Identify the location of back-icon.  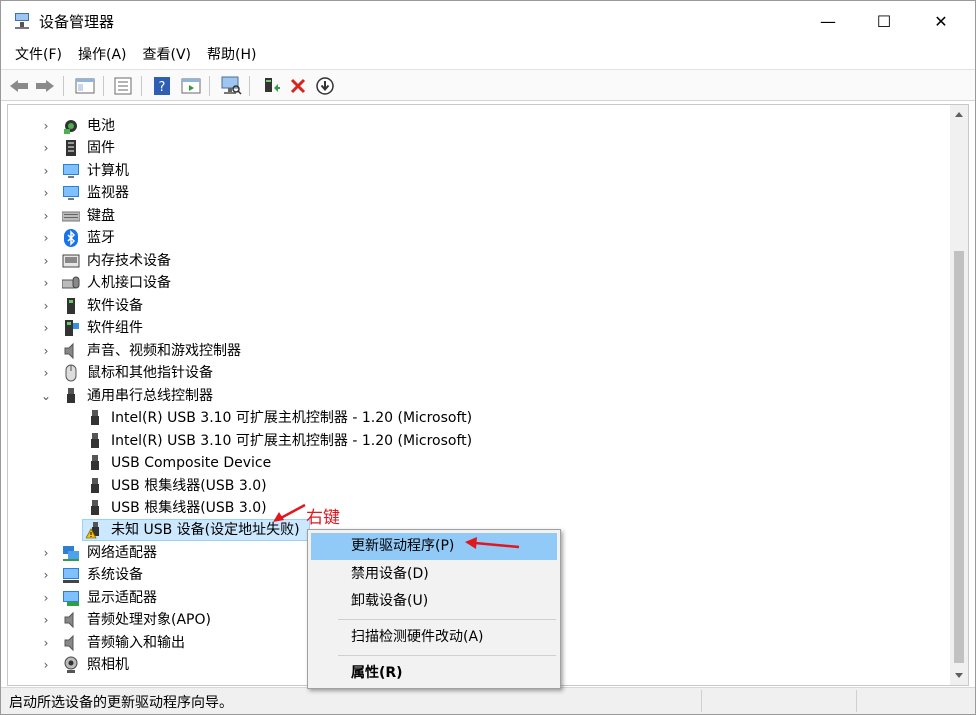
(19, 86).